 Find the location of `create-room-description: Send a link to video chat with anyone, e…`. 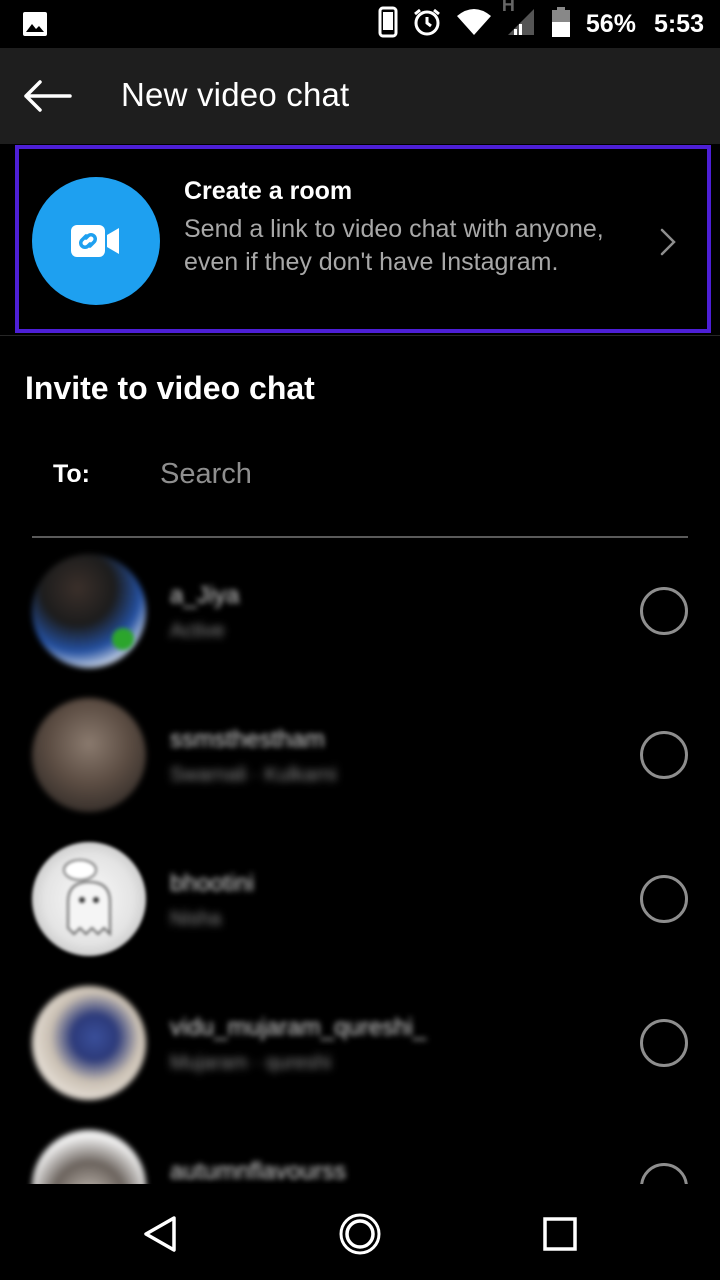

create-room-description: Send a link to video chat with anyone, e… is located at coordinates (394, 245).